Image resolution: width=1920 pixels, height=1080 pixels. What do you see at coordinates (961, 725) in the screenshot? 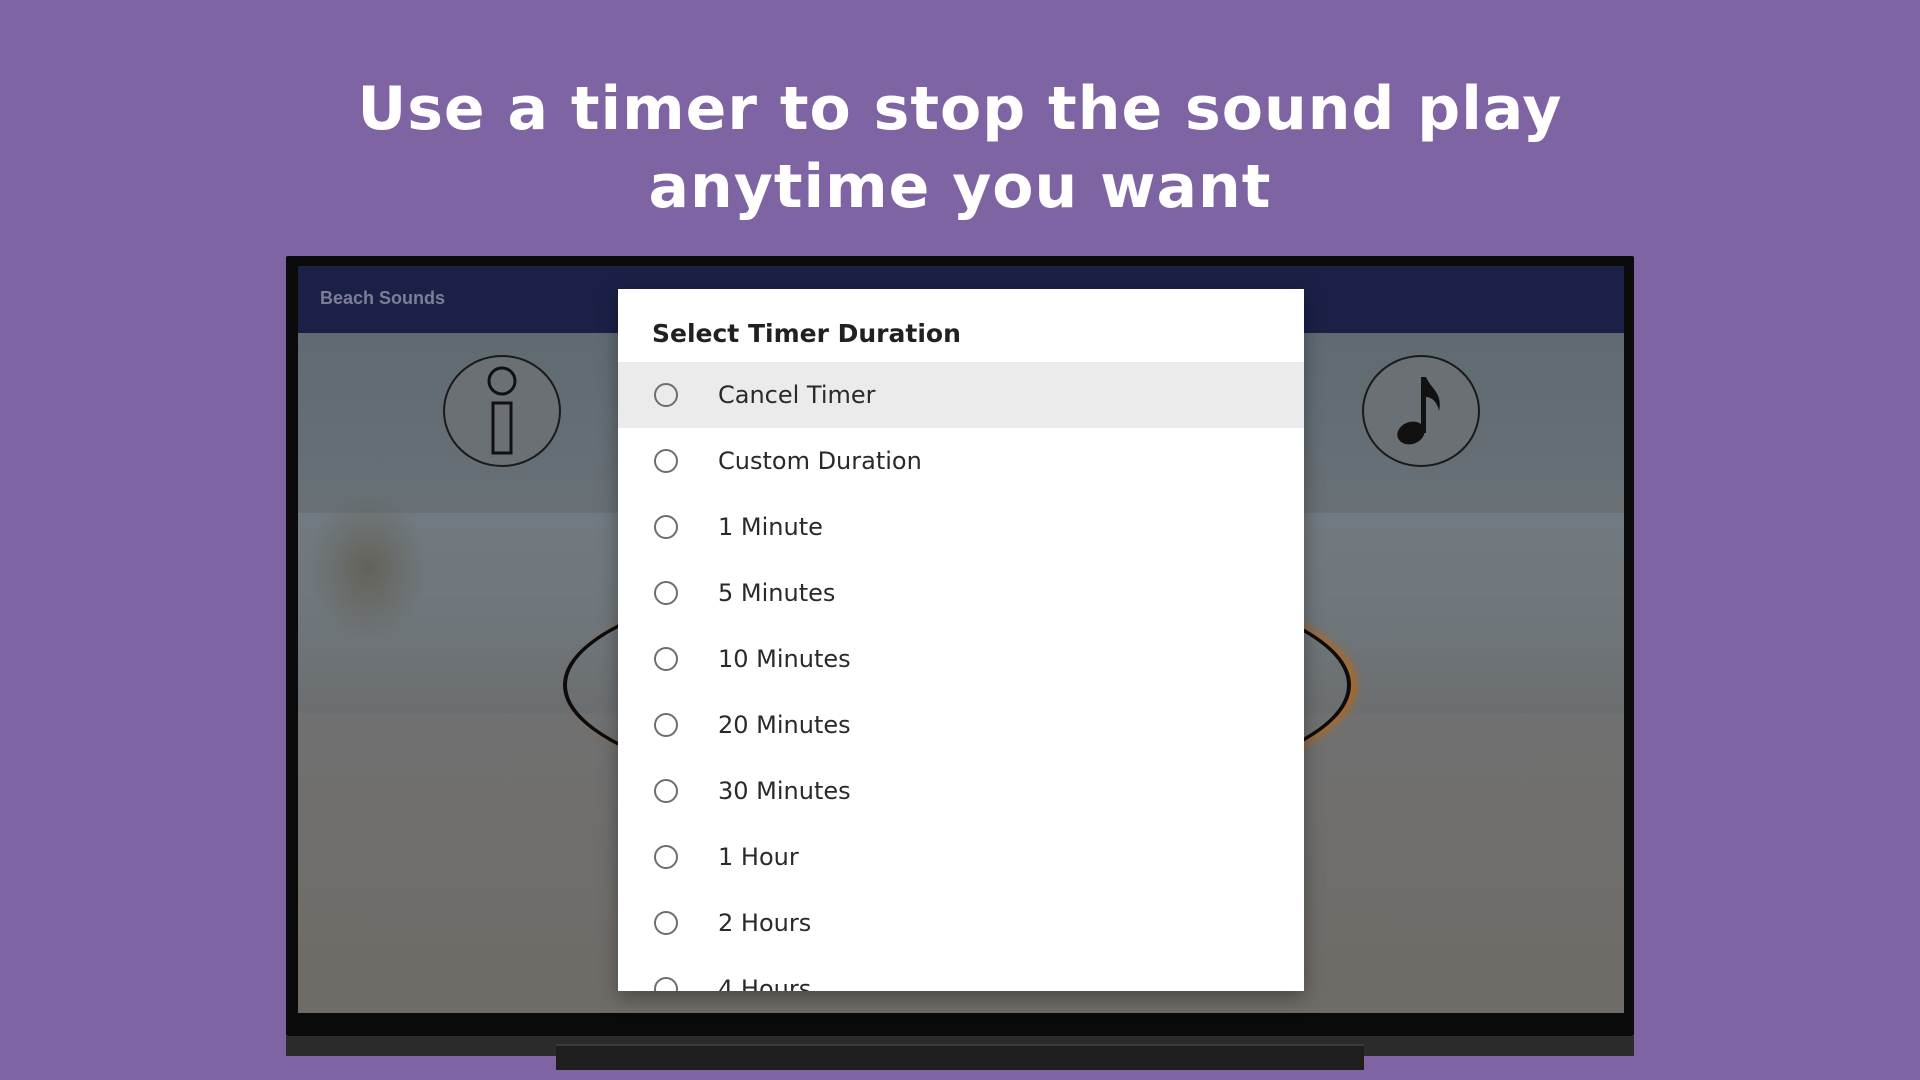
I see `option-20-minutes: 20 Minutes` at bounding box center [961, 725].